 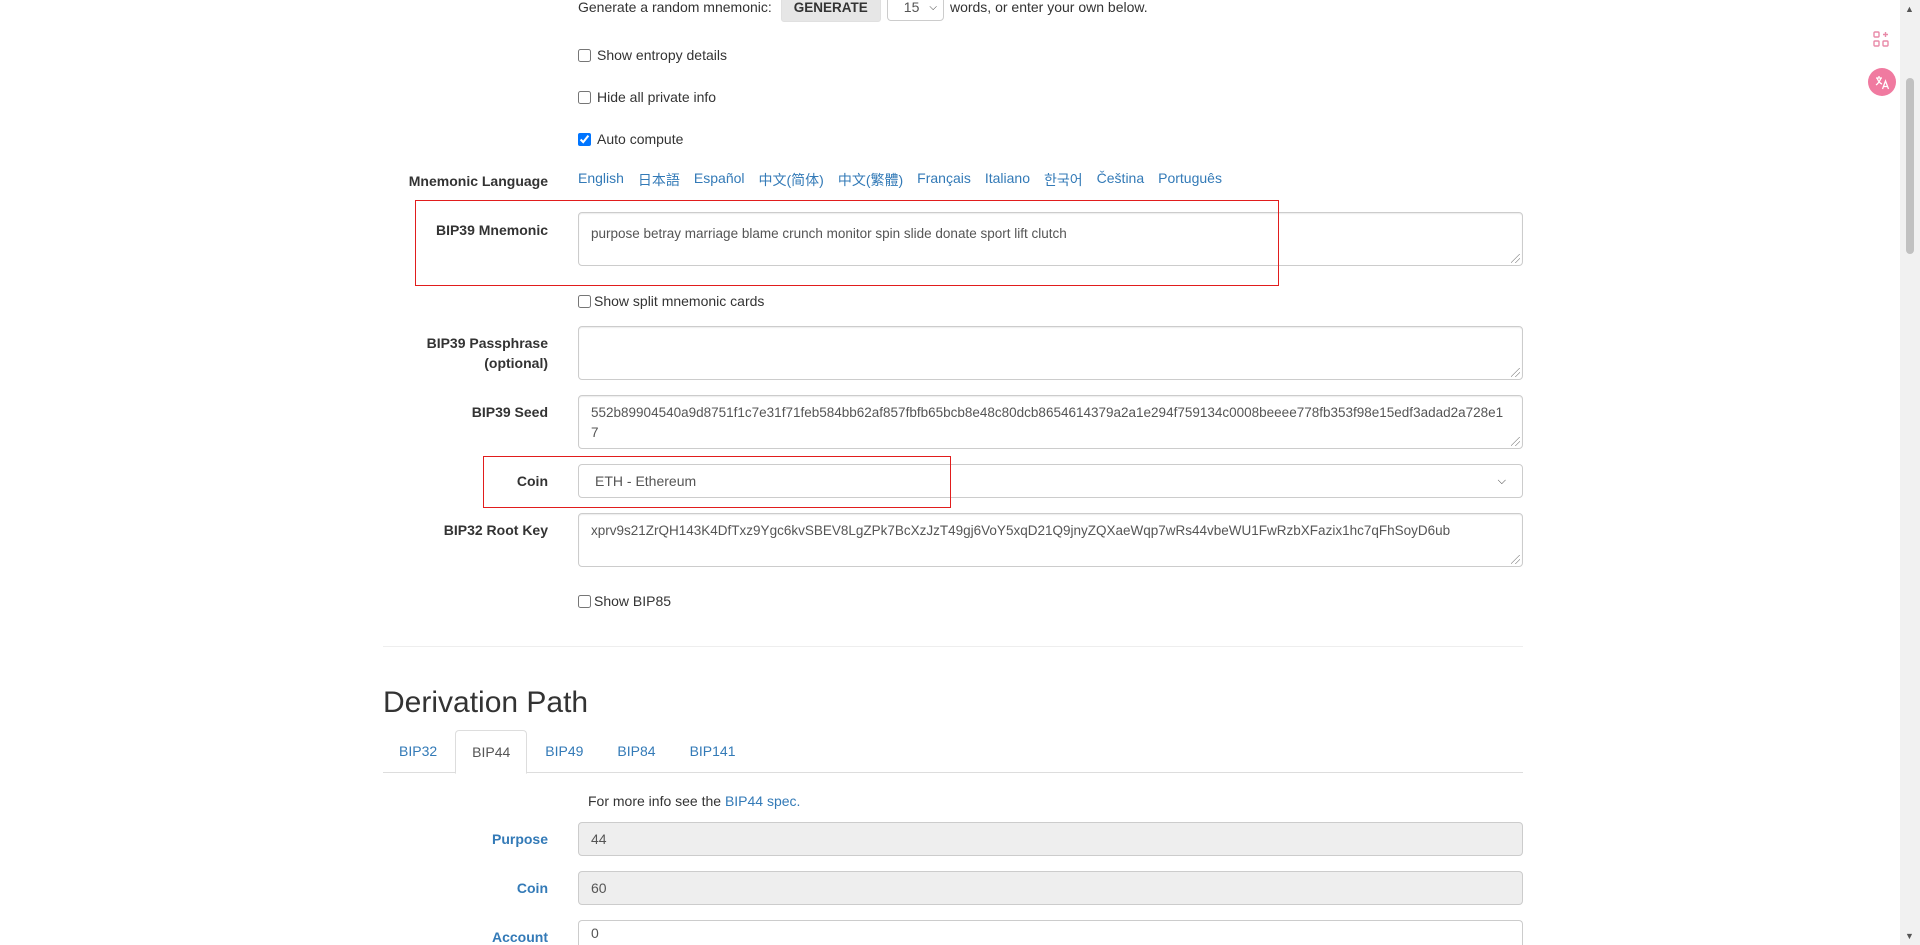 I want to click on split-cards-option: Show split mnemonic cards, so click(x=671, y=301).